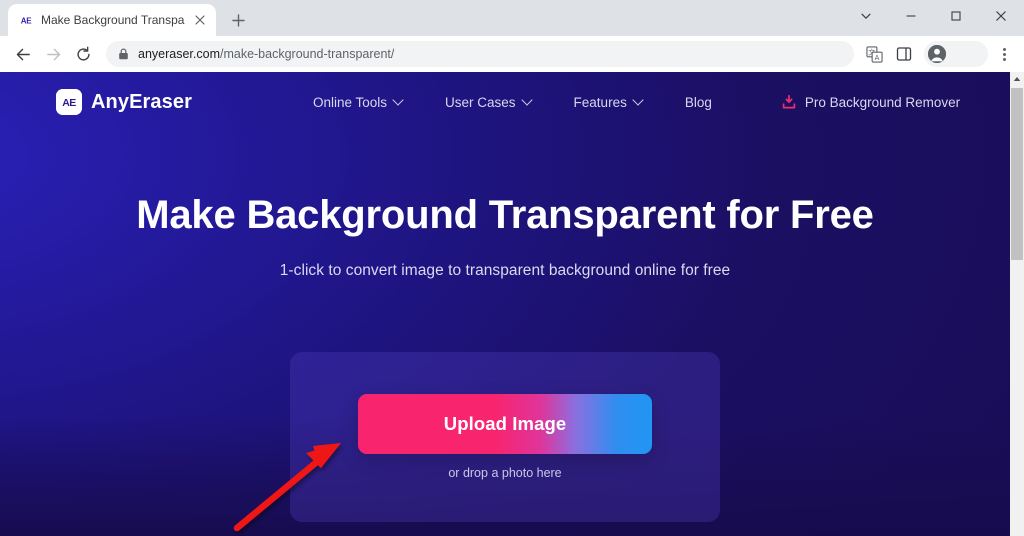  I want to click on window-close-icon, so click(1001, 16).